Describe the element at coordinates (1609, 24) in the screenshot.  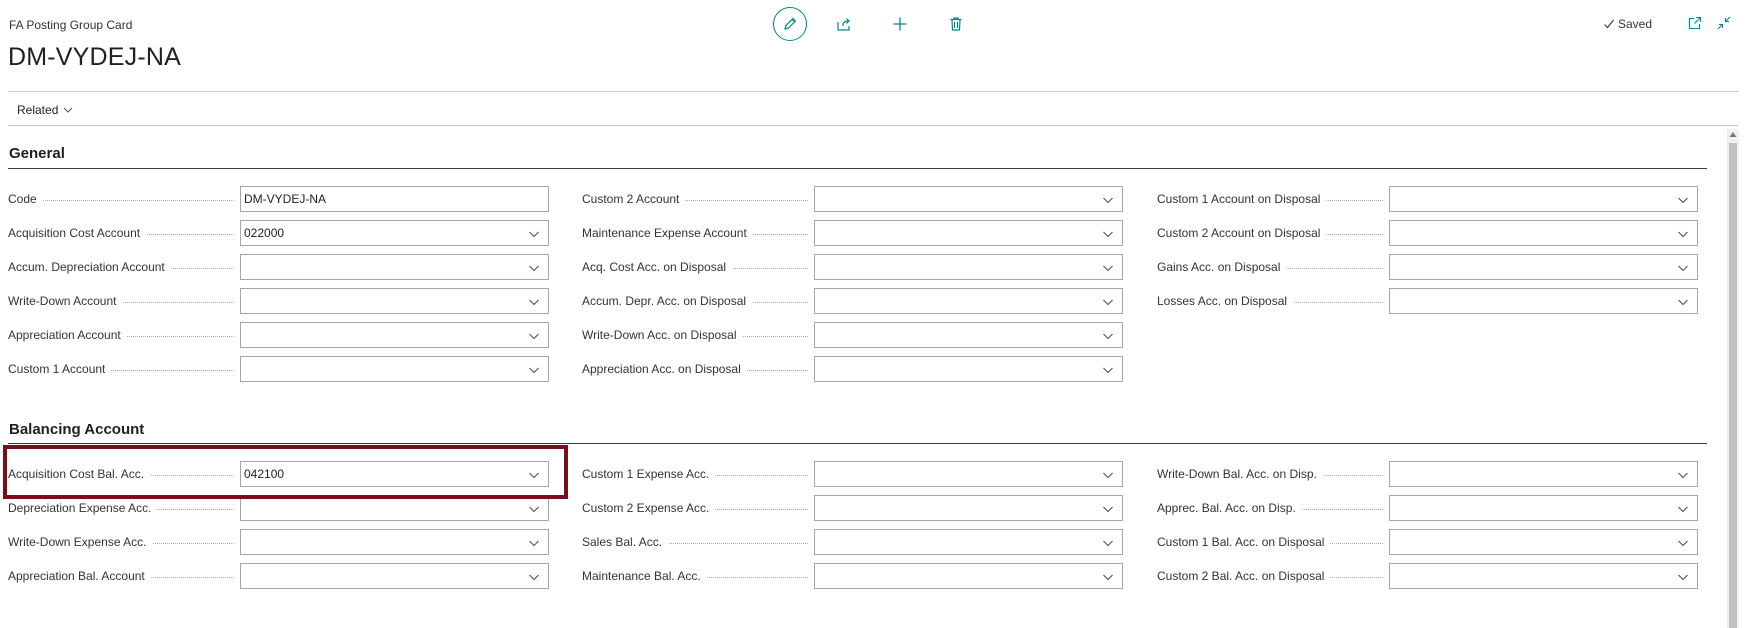
I see `check-icon` at that location.